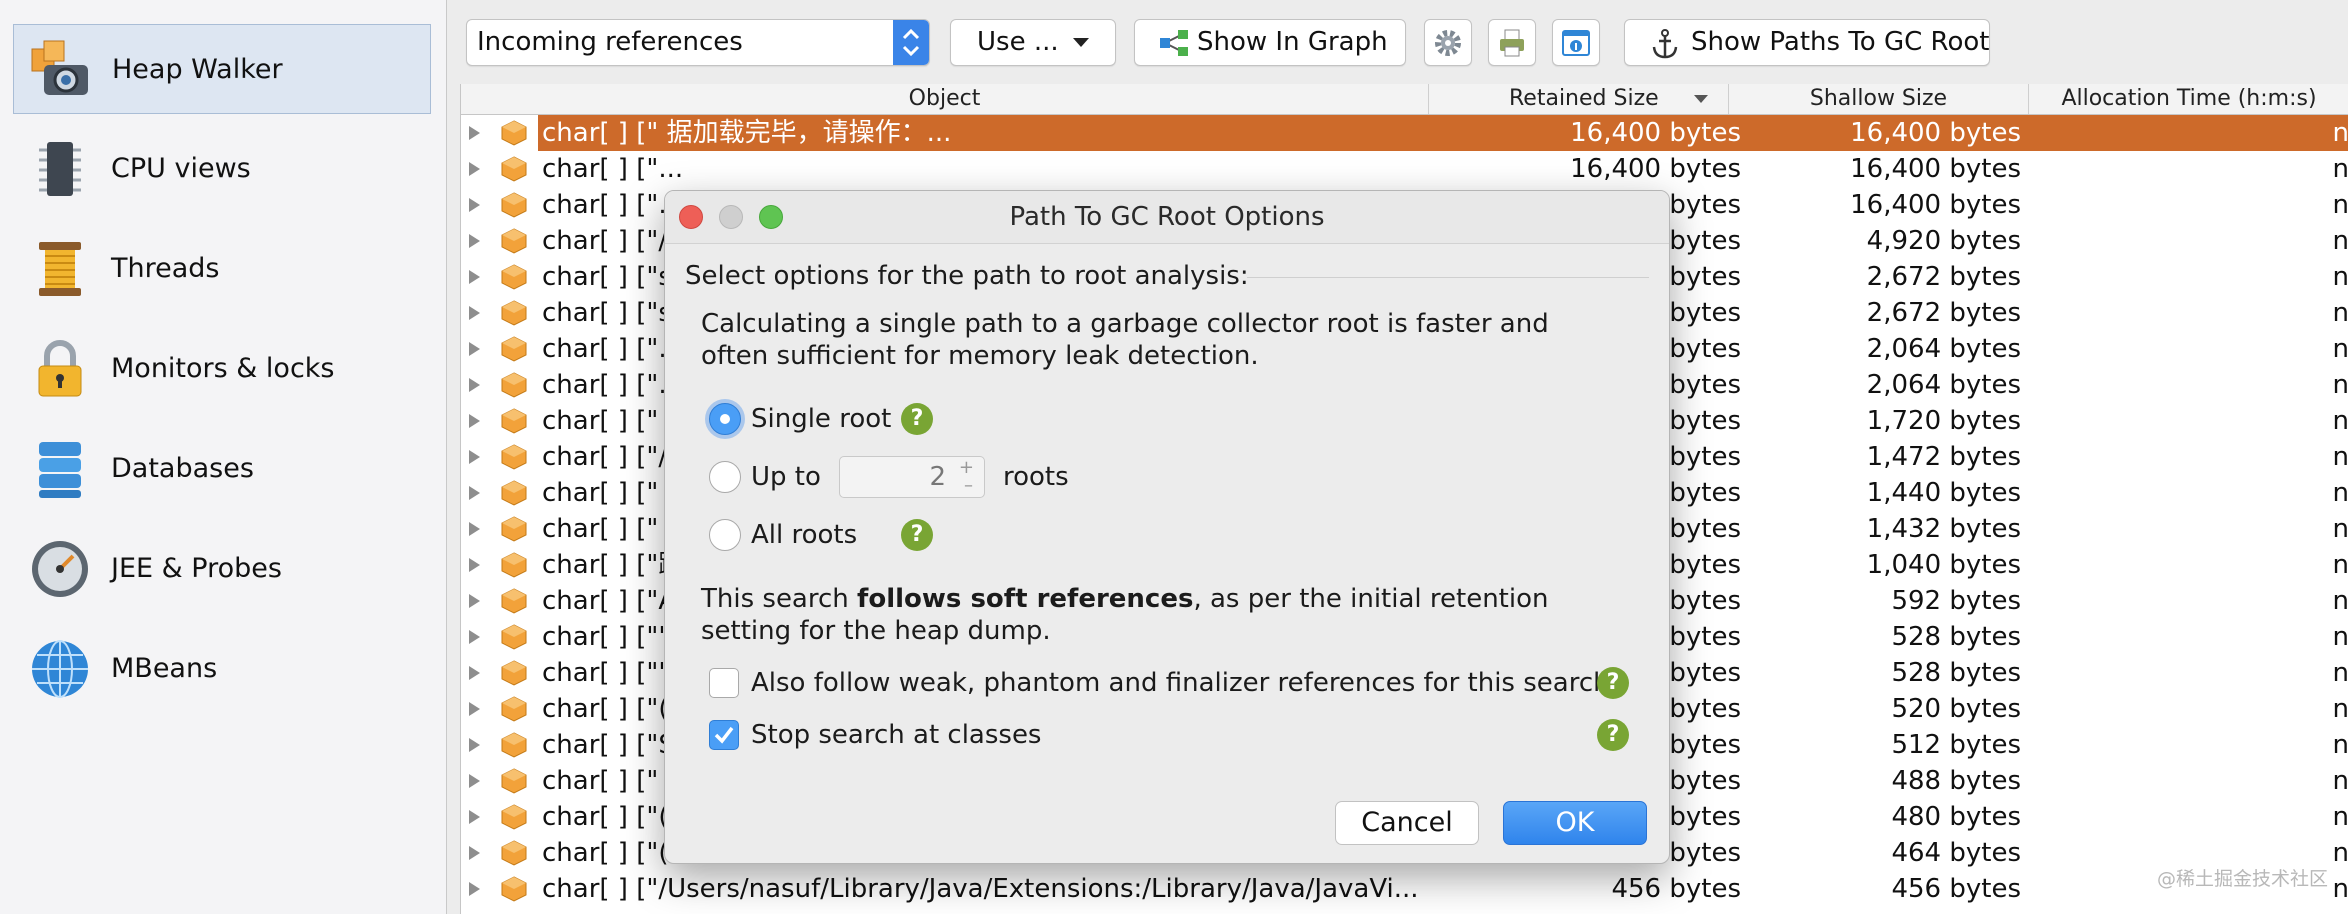 This screenshot has width=2348, height=914. Describe the element at coordinates (1879, 99) in the screenshot. I see `column-header-shallow-size: Shallow Size` at that location.